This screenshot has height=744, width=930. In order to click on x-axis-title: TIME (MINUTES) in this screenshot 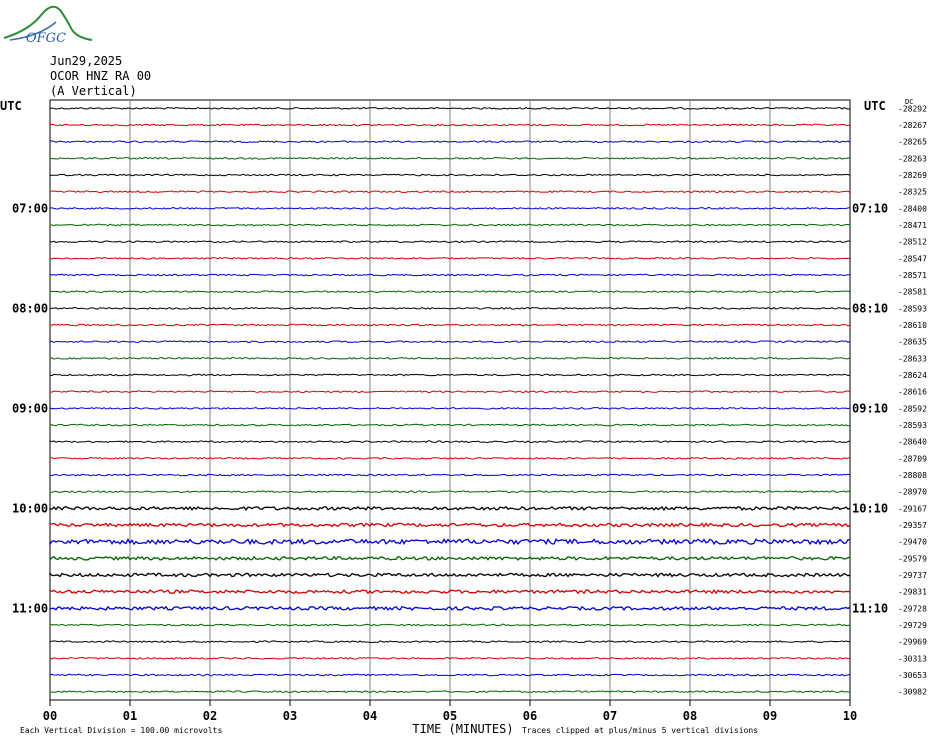, I will do `click(462, 729)`.